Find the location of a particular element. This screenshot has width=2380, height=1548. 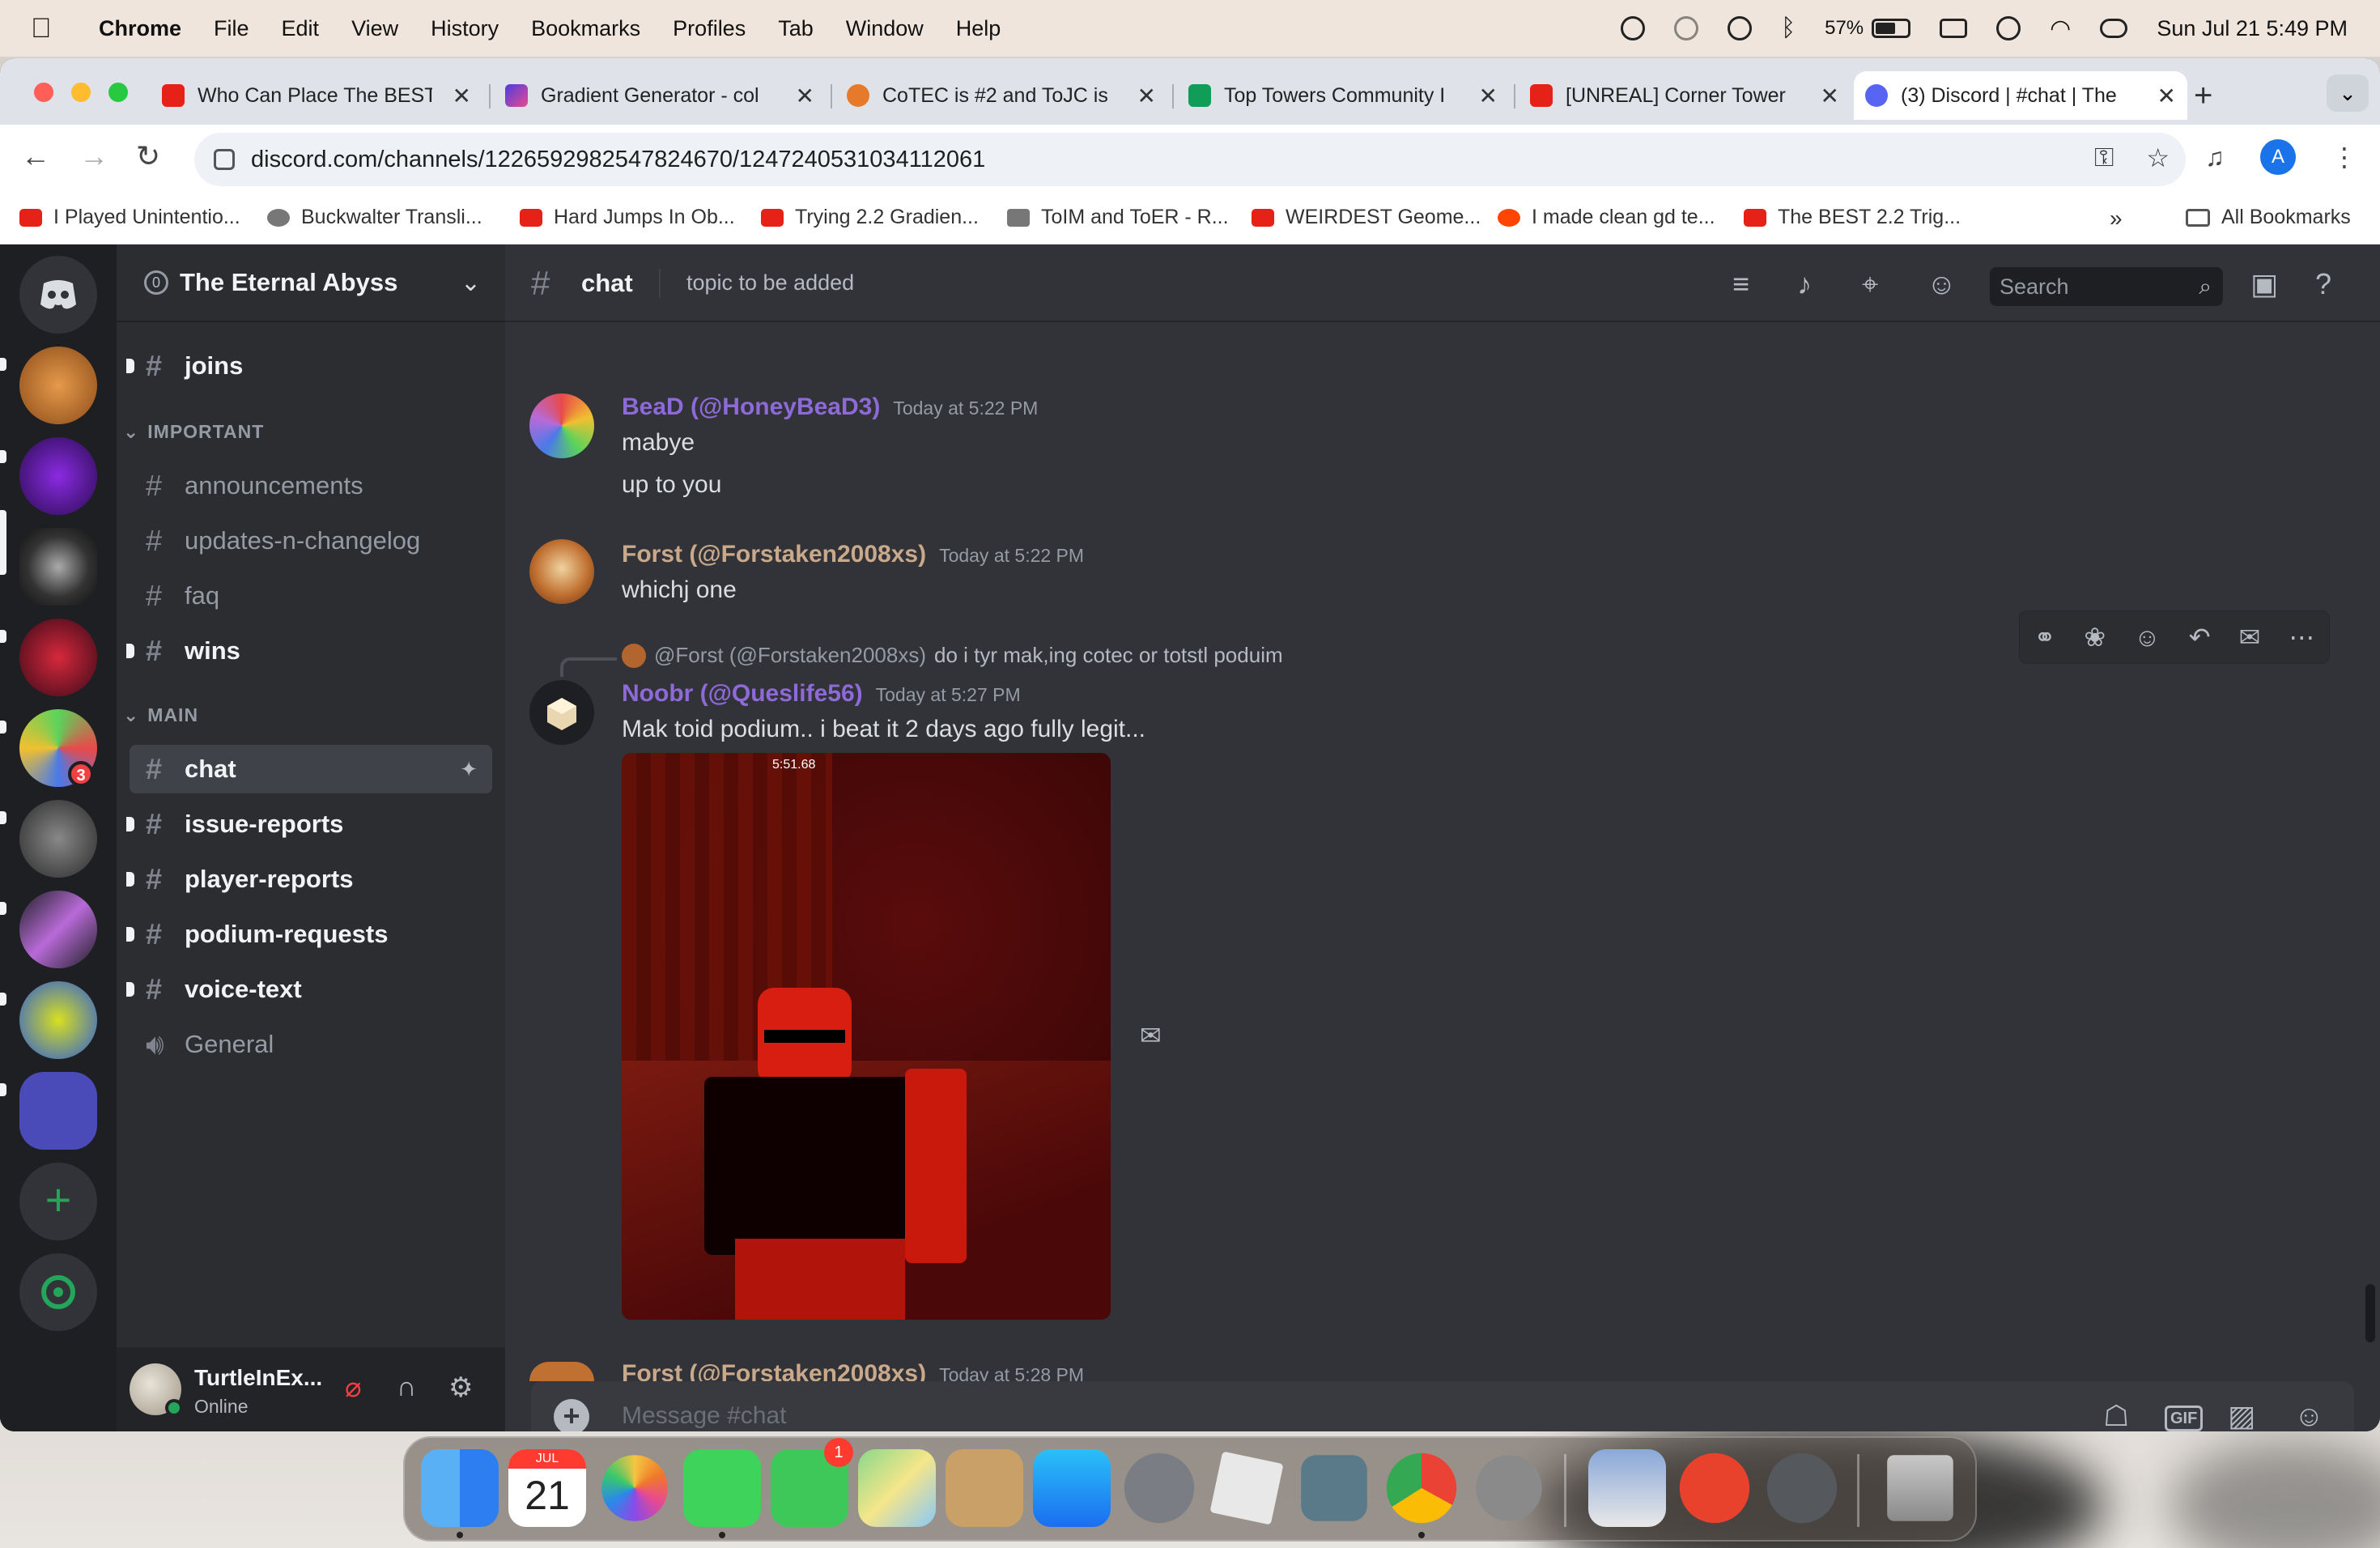

guild-header: 0 The Eternal Abyss ⌄ is located at coordinates (311, 283).